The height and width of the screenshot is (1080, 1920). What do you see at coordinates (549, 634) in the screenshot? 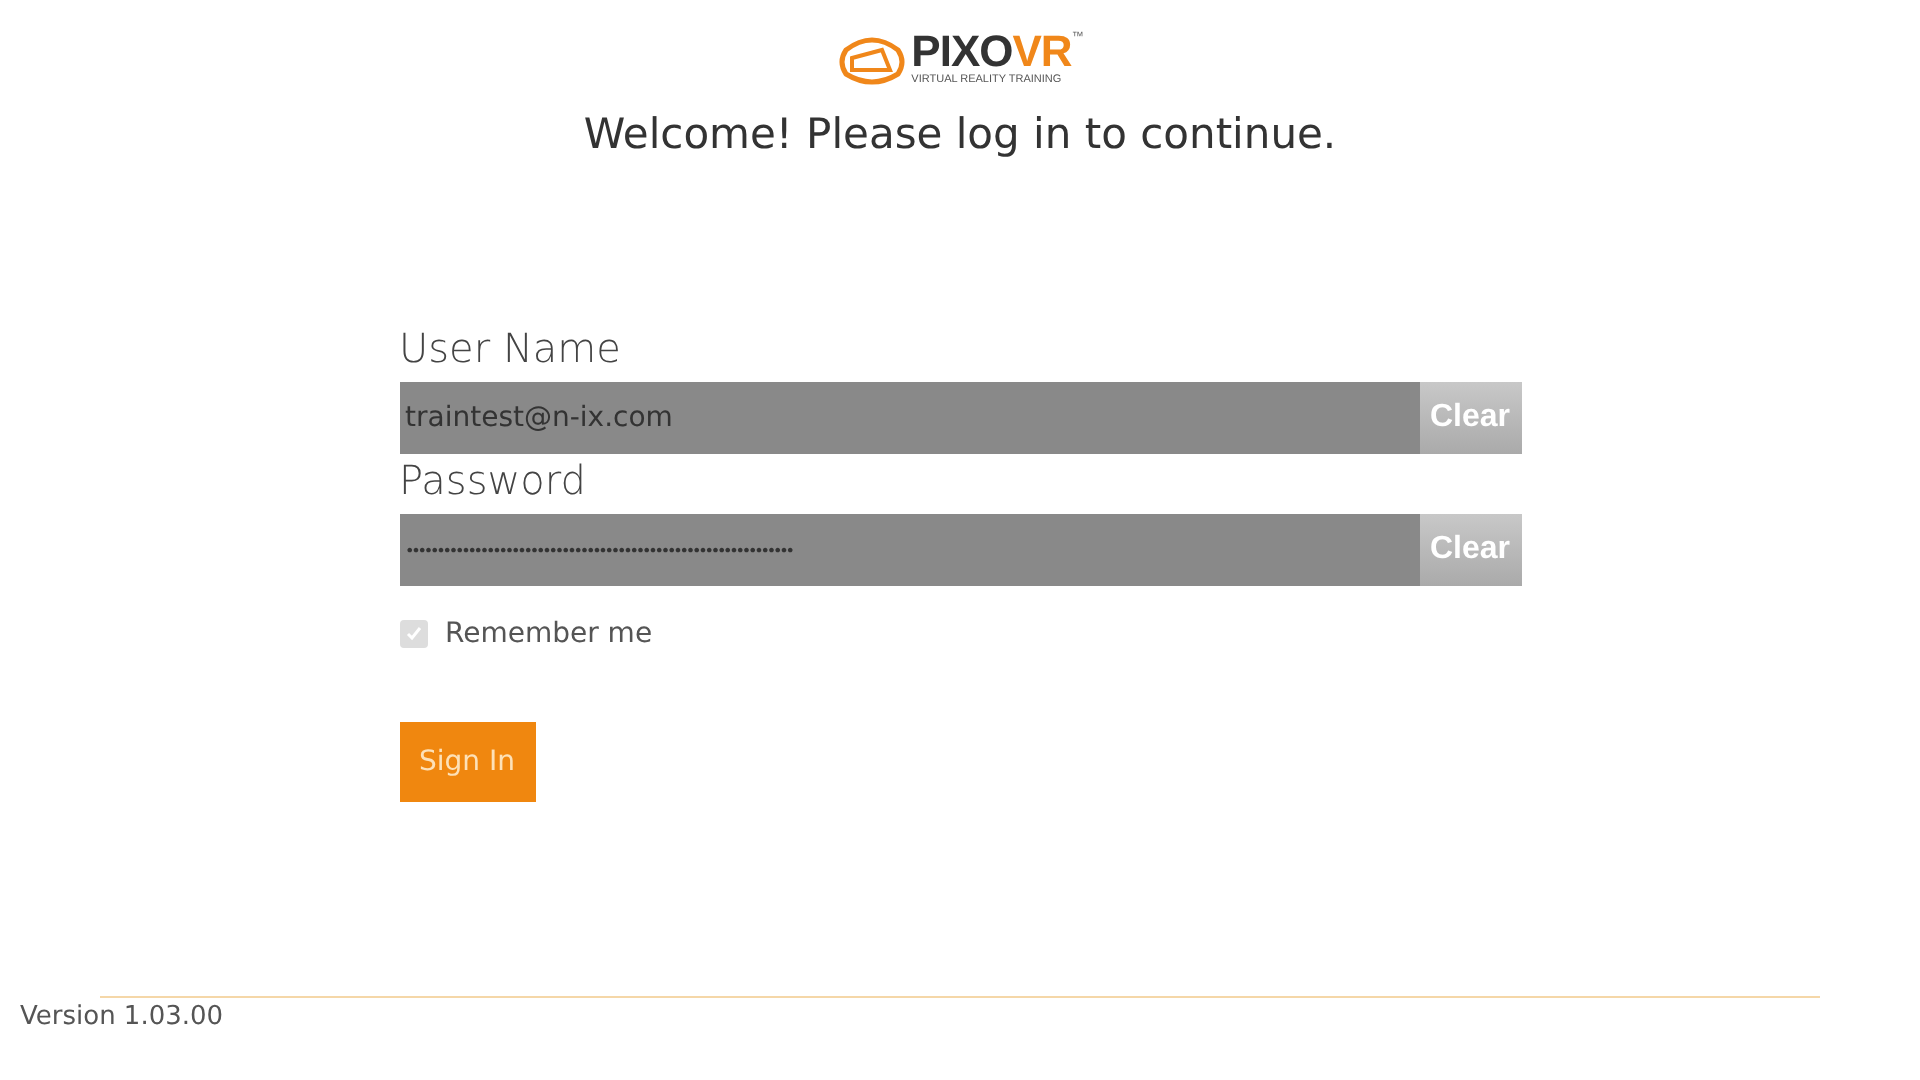
I see `remember-label: Remember me` at bounding box center [549, 634].